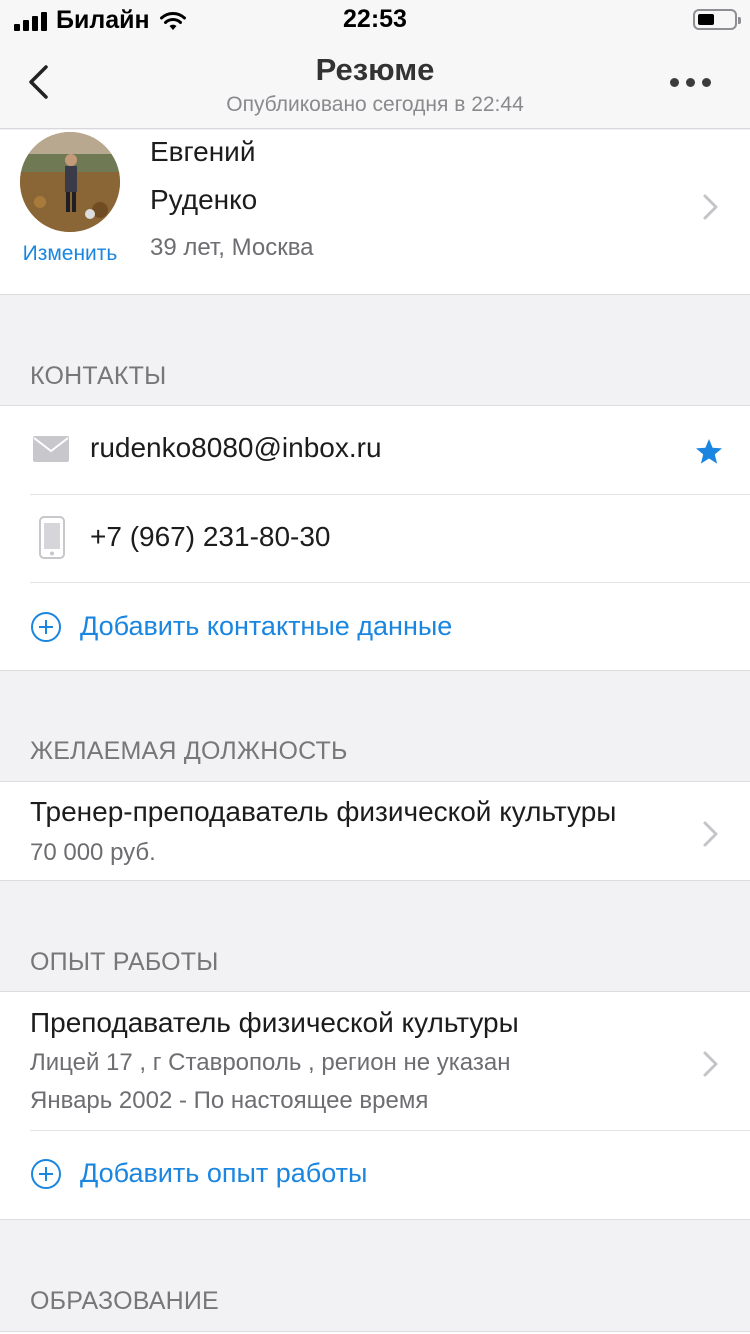  Describe the element at coordinates (51, 449) in the screenshot. I see `mail-icon` at that location.